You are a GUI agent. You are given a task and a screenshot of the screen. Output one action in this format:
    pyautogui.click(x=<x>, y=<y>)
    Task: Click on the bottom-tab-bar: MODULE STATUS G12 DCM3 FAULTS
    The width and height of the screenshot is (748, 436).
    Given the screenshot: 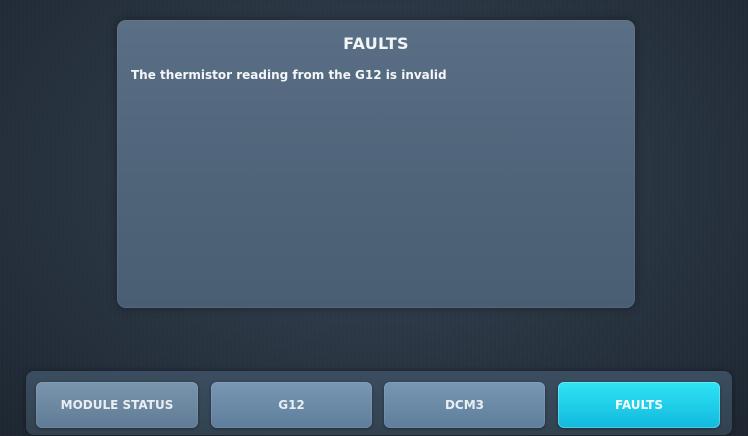 What is the action you would take?
    pyautogui.click(x=379, y=403)
    